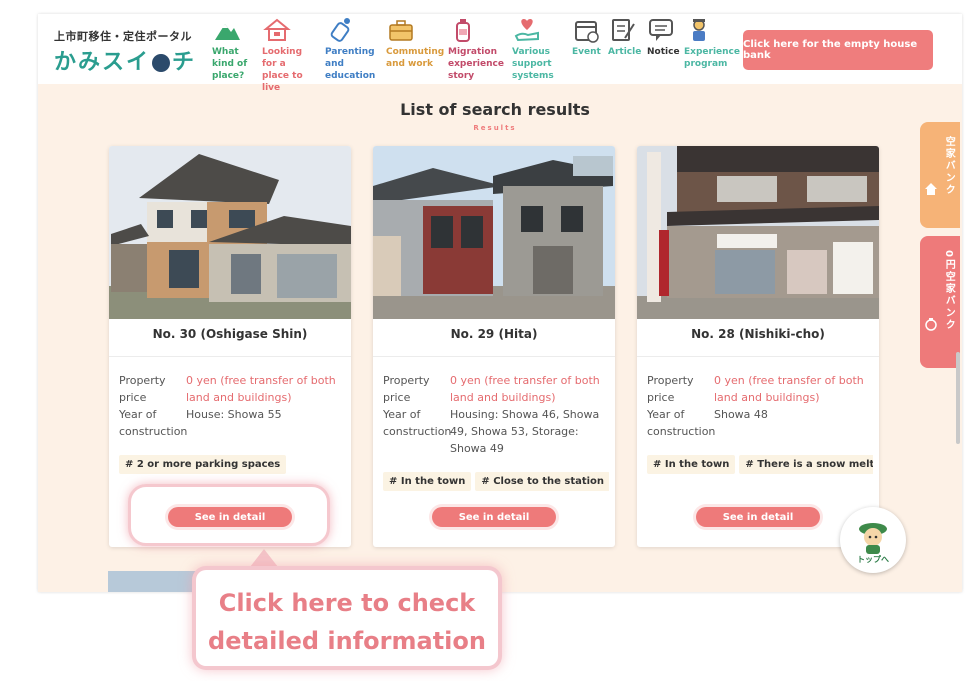 The height and width of the screenshot is (681, 980). I want to click on nav-migration-story: Migration experience story, so click(476, 49).